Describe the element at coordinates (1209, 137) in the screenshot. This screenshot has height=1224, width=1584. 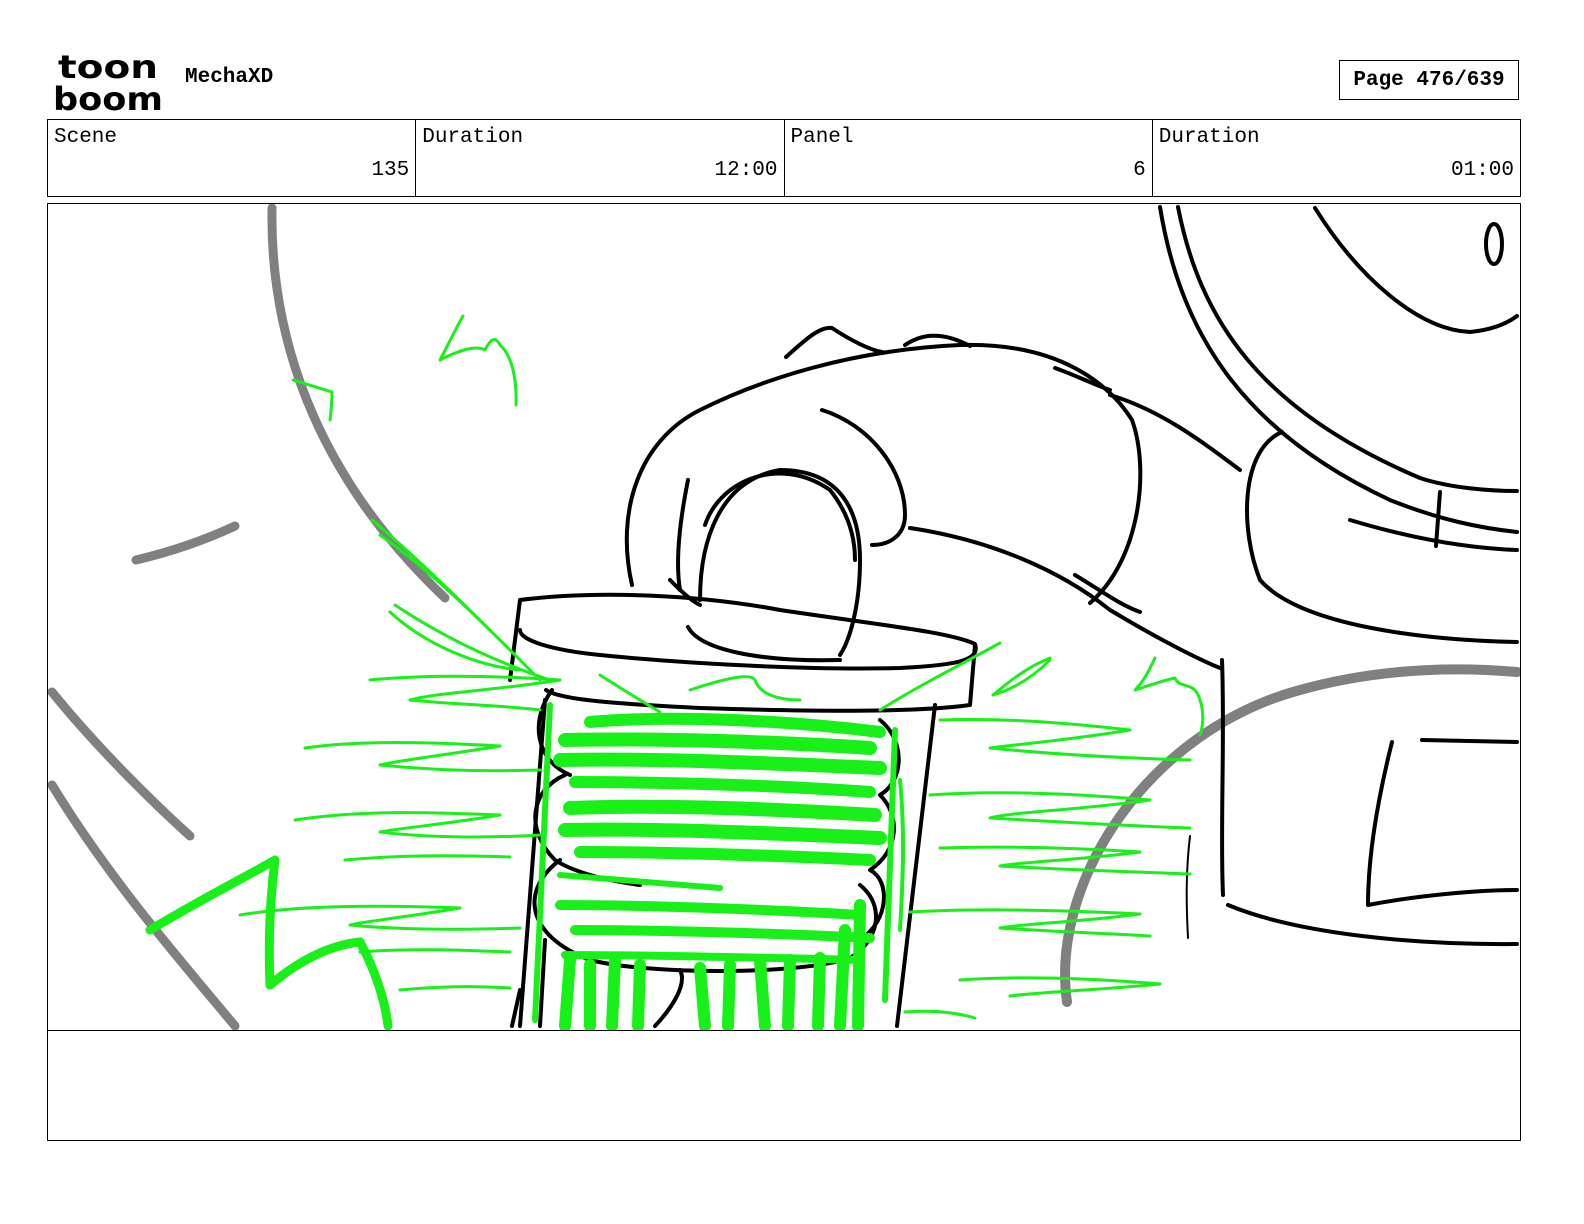
I see `panel-duration-label: Duration` at that location.